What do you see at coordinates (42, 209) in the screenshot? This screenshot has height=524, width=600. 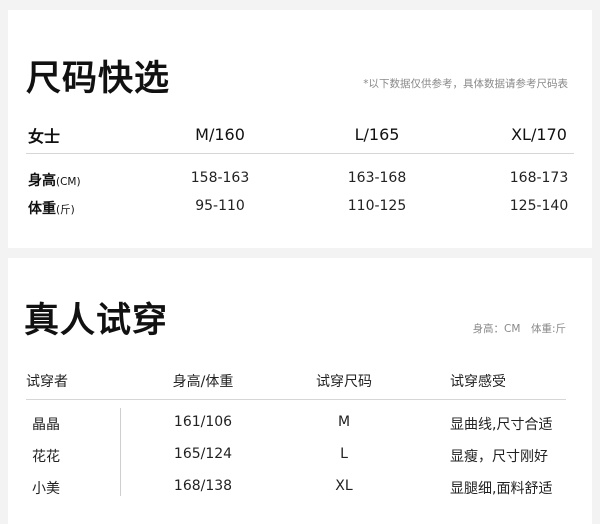 I see `weight-label: 体重` at bounding box center [42, 209].